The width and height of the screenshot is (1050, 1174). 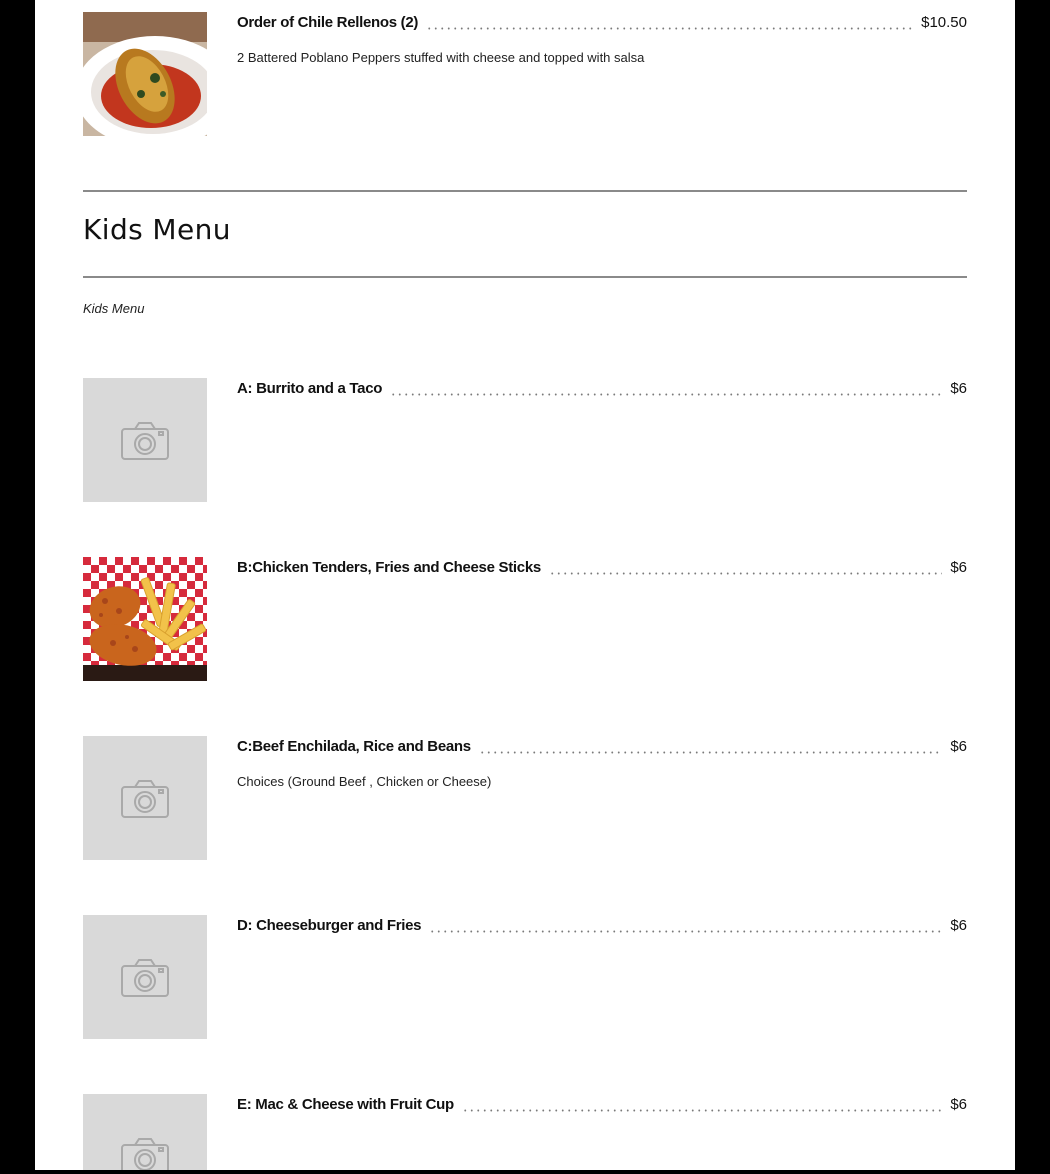 What do you see at coordinates (145, 619) in the screenshot?
I see `chicken-tenders-photo` at bounding box center [145, 619].